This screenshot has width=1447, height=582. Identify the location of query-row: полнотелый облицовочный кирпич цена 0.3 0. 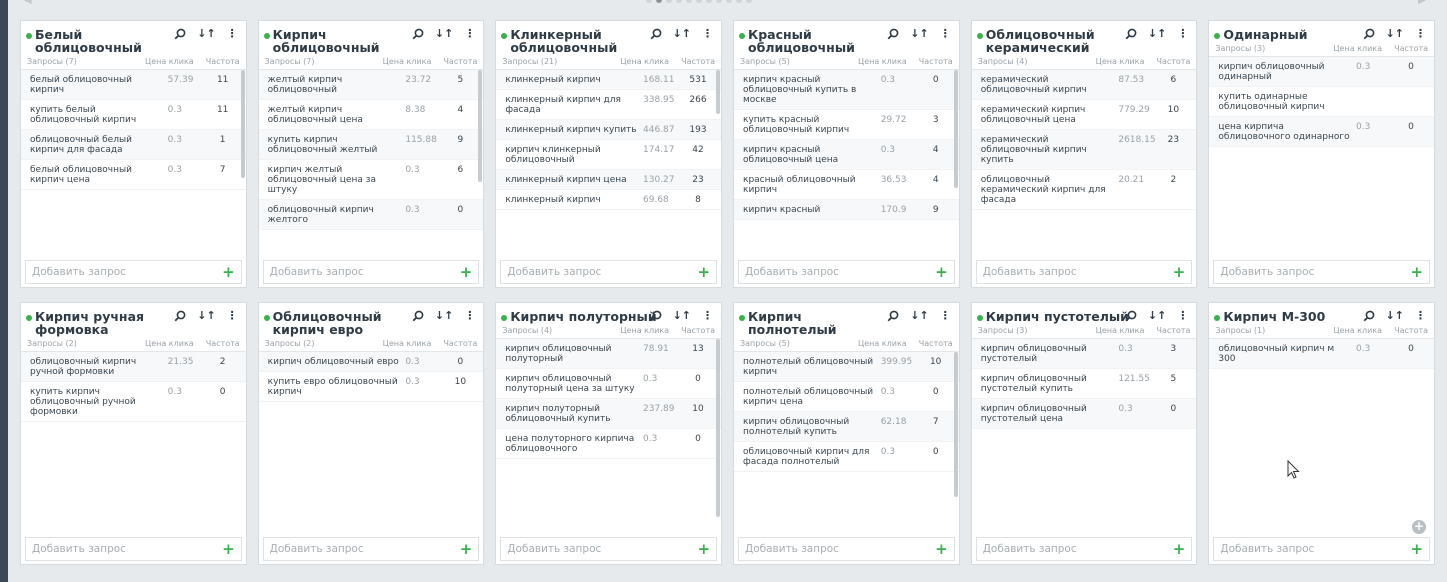
(846, 397).